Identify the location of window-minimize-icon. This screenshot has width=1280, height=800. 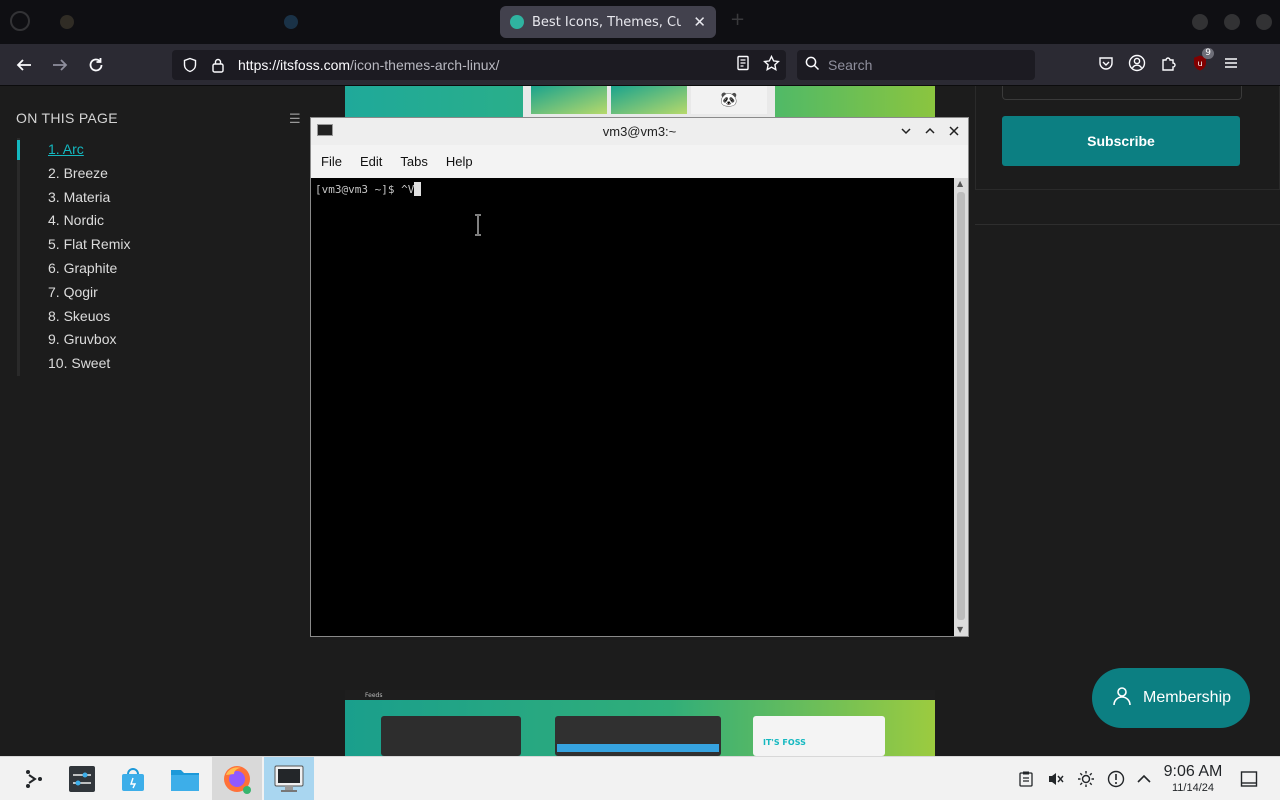
(1200, 22).